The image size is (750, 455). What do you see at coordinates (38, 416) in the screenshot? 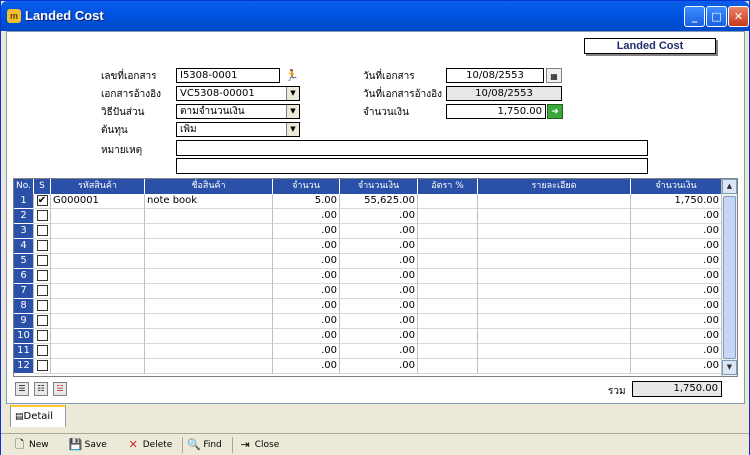
I see `tab-detail: ▤Detail` at bounding box center [38, 416].